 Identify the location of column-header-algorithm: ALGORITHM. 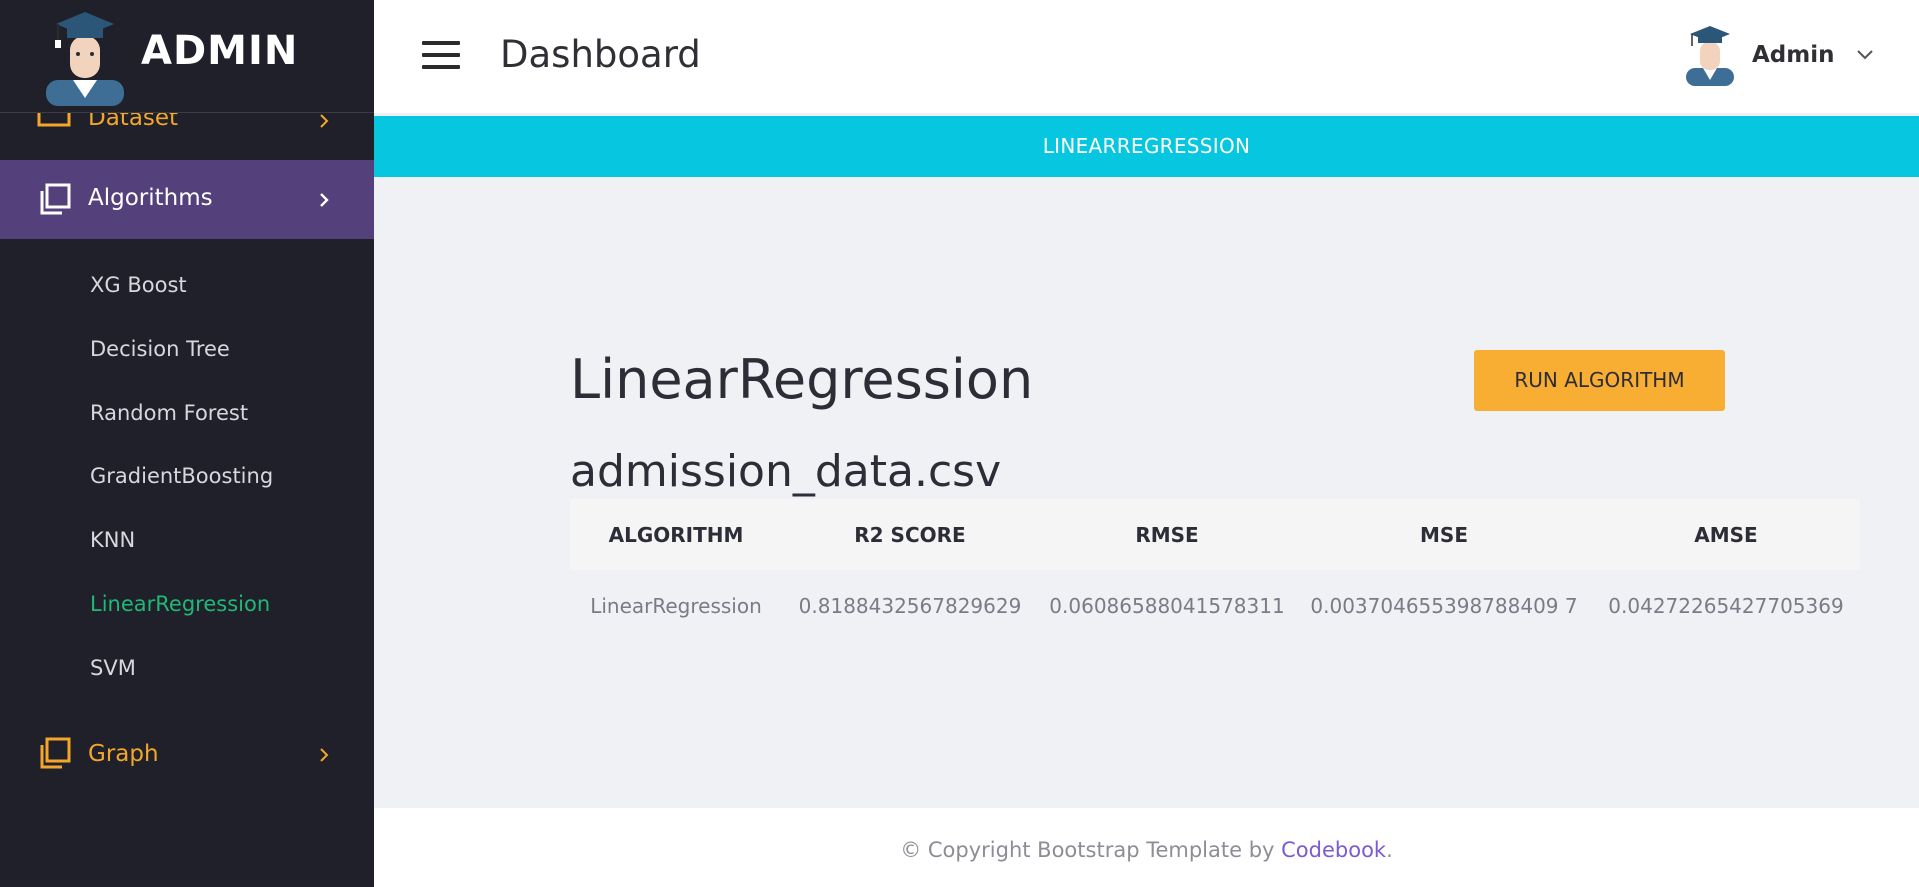
(676, 534).